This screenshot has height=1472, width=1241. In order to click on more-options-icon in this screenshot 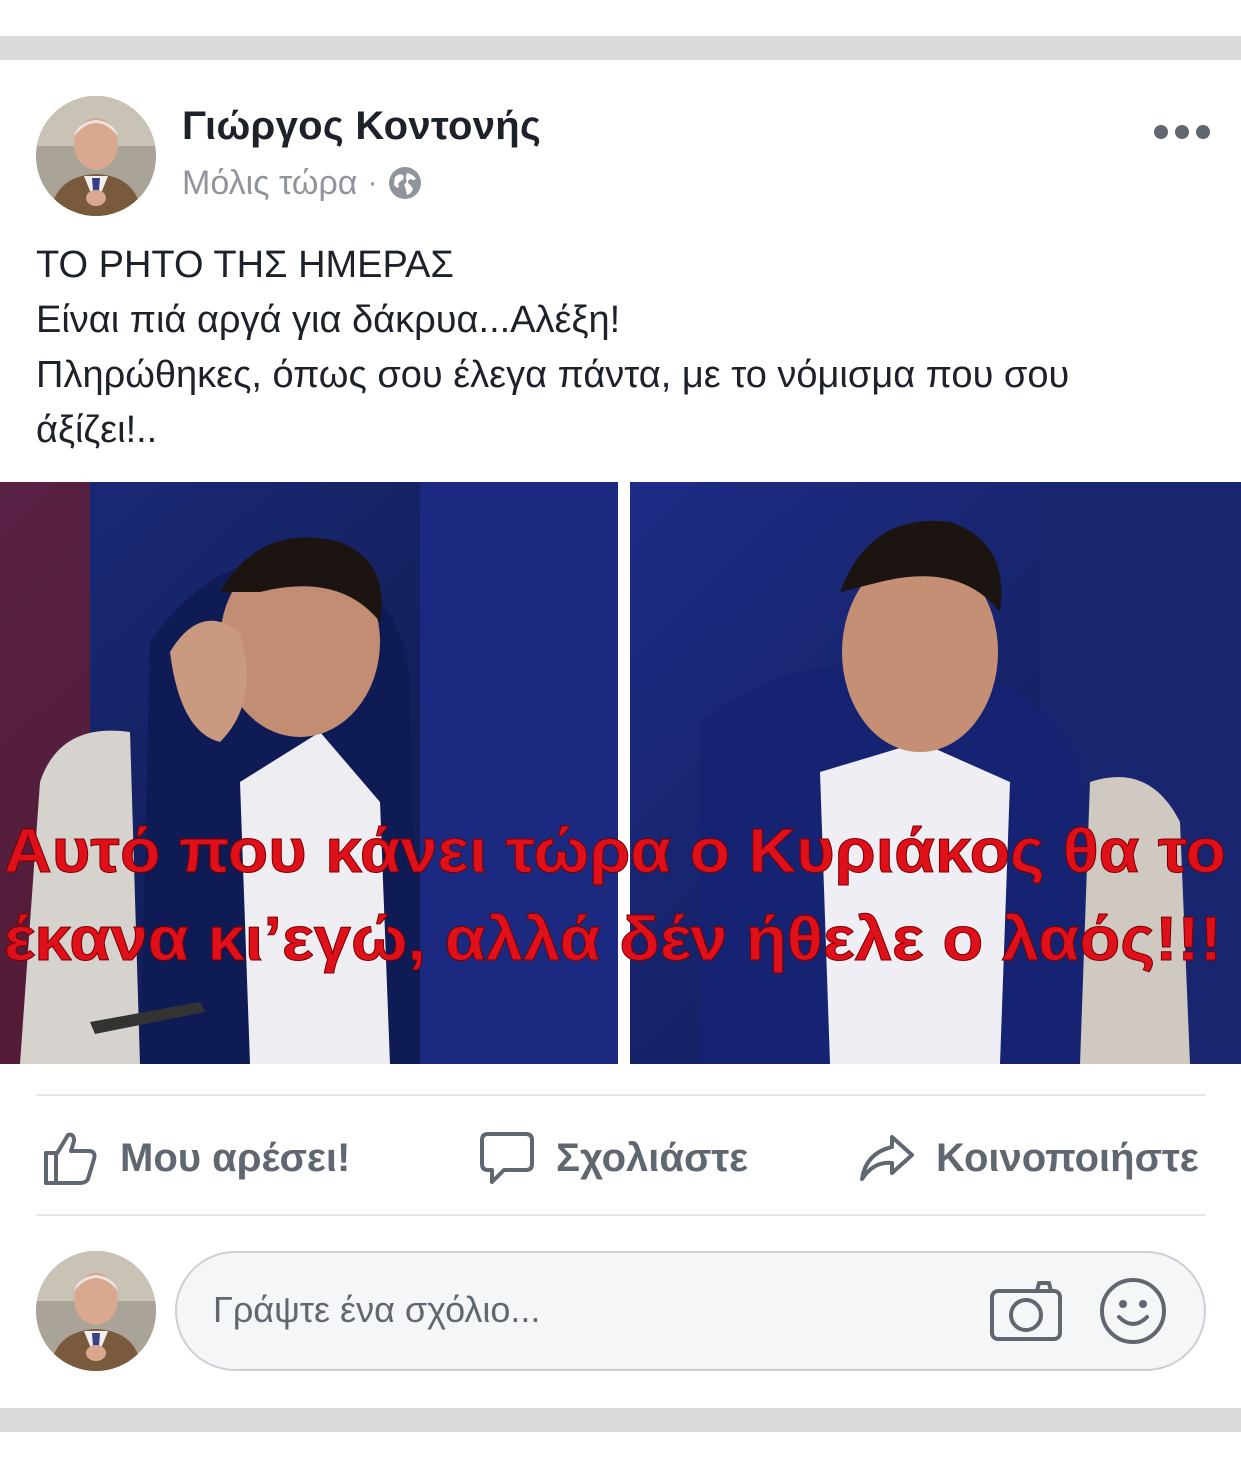, I will do `click(1182, 132)`.